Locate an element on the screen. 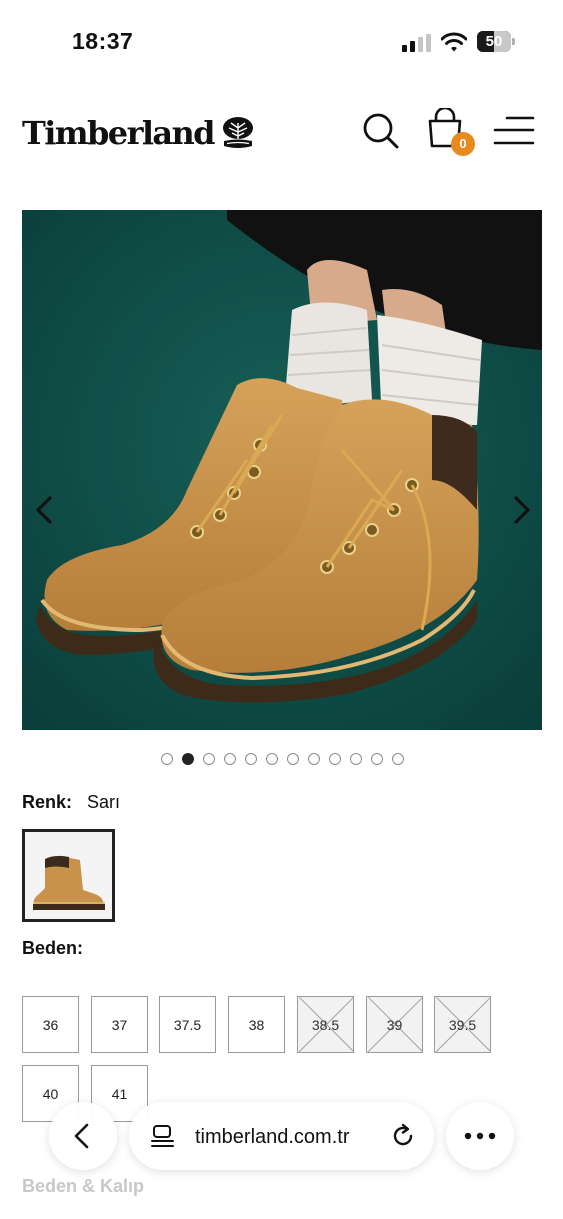 This screenshot has height=1219, width=563. menu-button is located at coordinates (514, 131).